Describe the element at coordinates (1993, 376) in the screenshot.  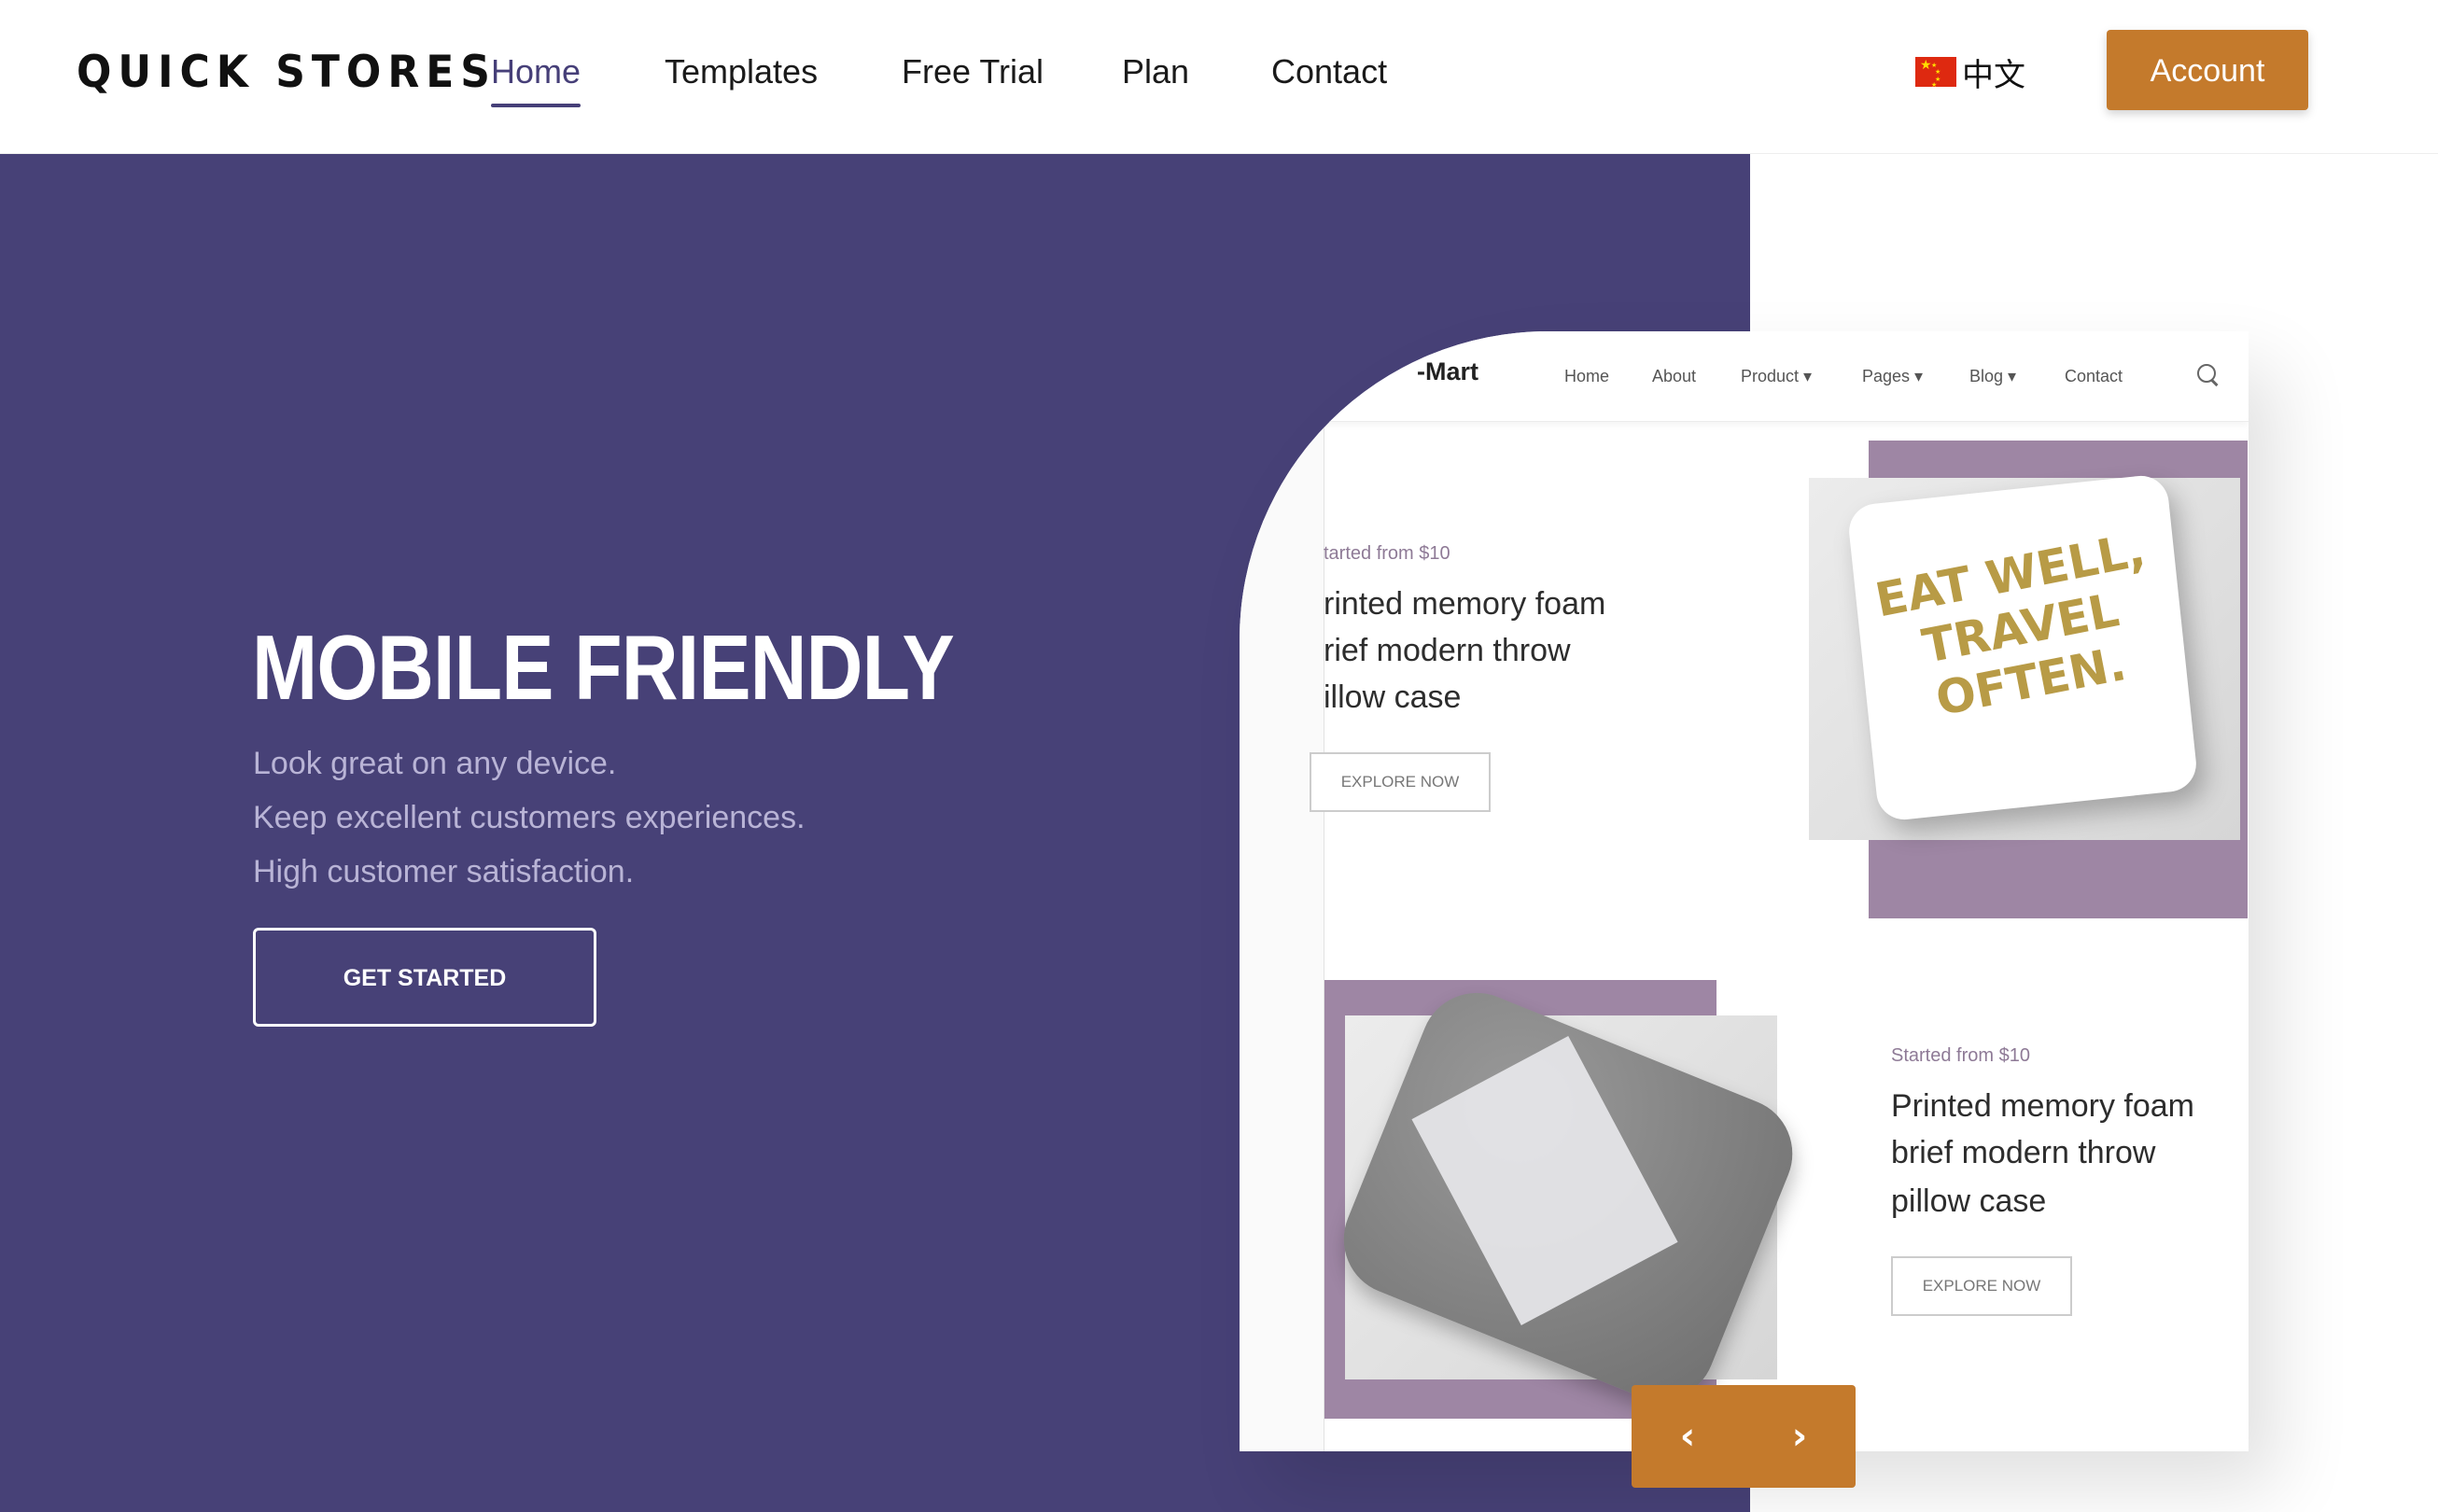
I see `mockup-nav-blog: Blog ▾` at that location.